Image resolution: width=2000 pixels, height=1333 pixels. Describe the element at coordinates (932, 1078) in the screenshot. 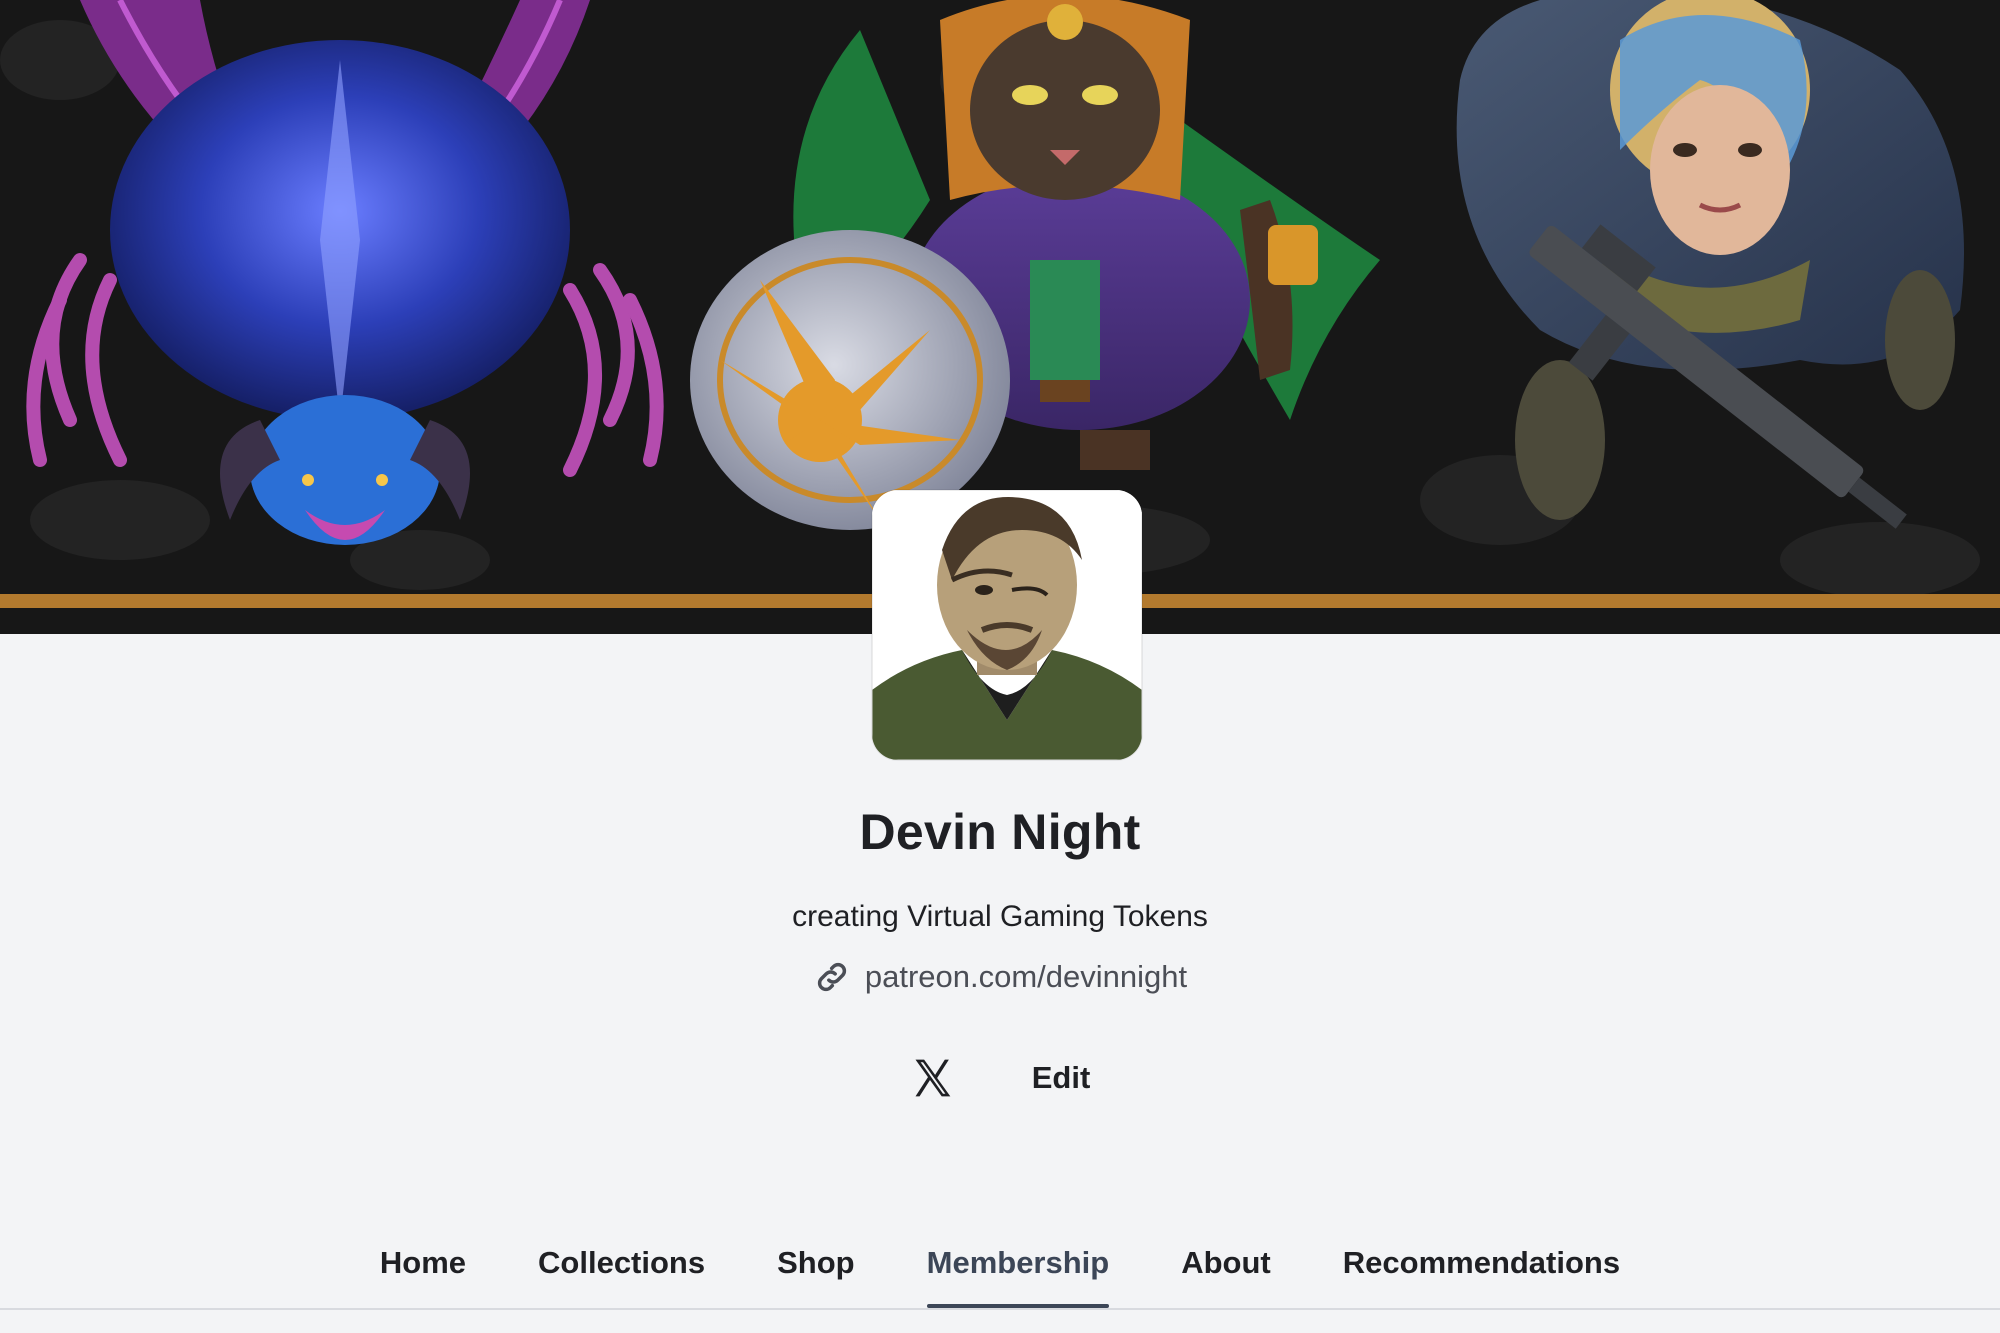

I see `x-twitter-icon` at that location.